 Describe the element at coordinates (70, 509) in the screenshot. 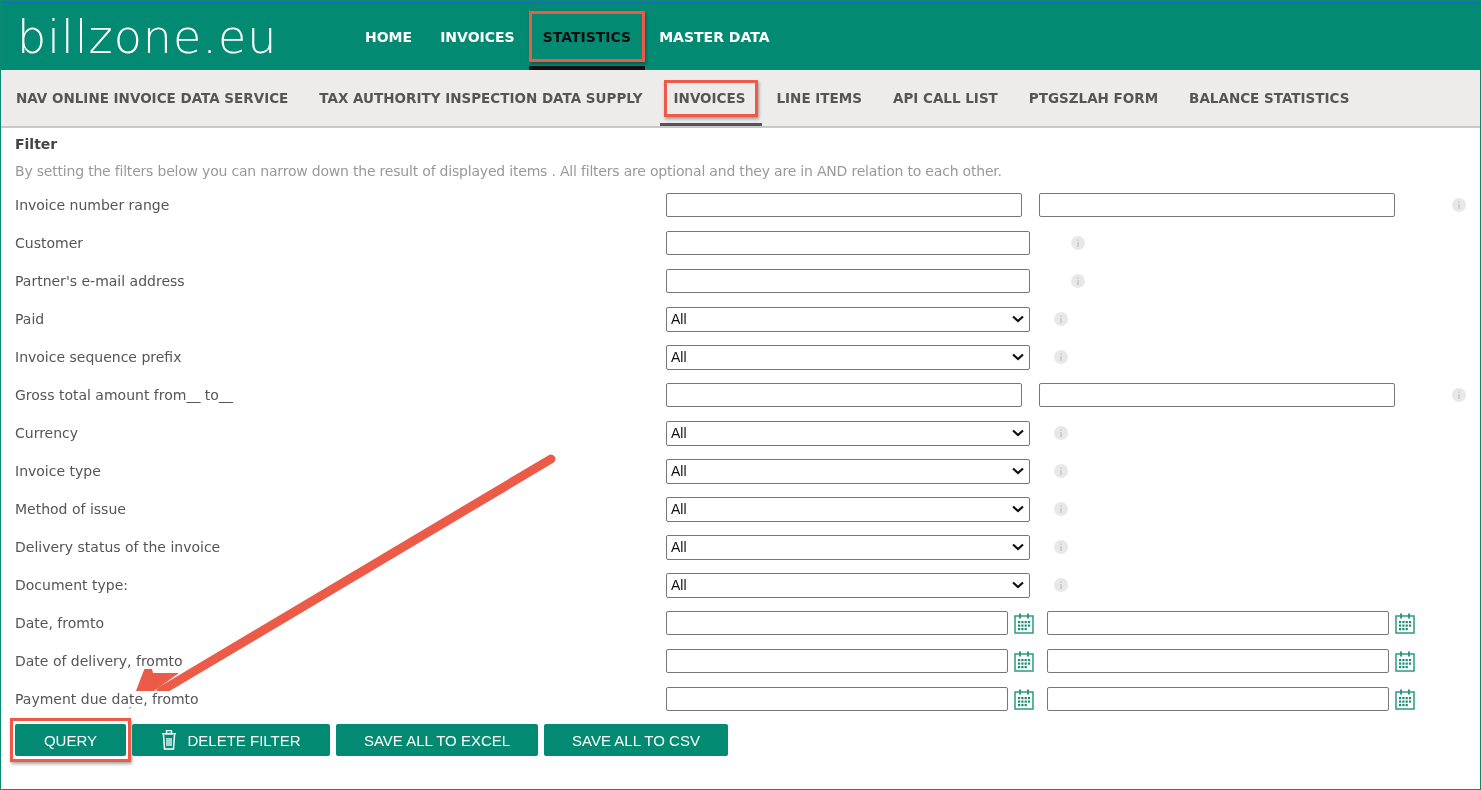

I see `field-label: Method of issue` at that location.